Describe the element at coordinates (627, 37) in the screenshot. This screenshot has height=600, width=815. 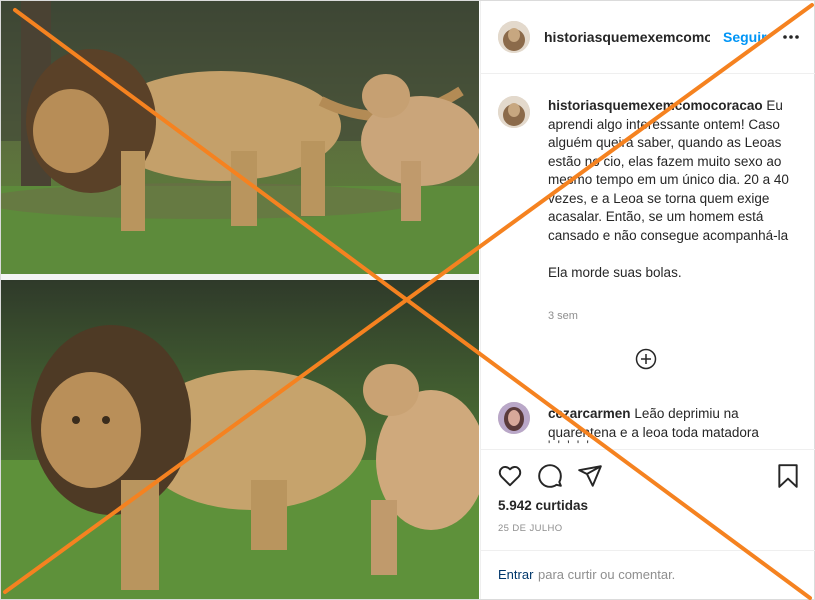
I see `header-username: historiasquemexemcomocoracao` at that location.